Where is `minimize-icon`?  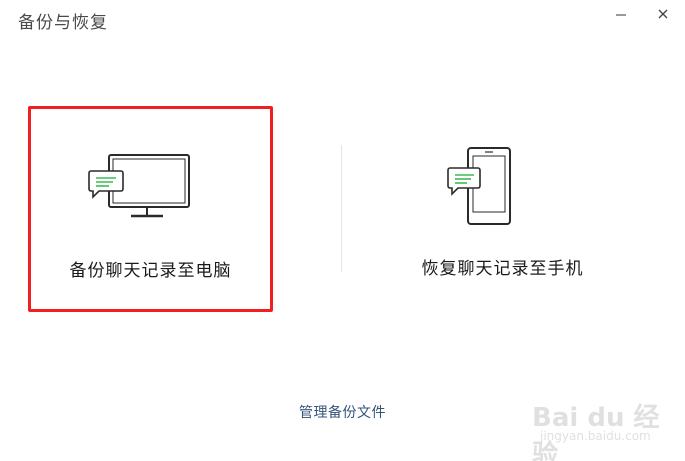 minimize-icon is located at coordinates (621, 15).